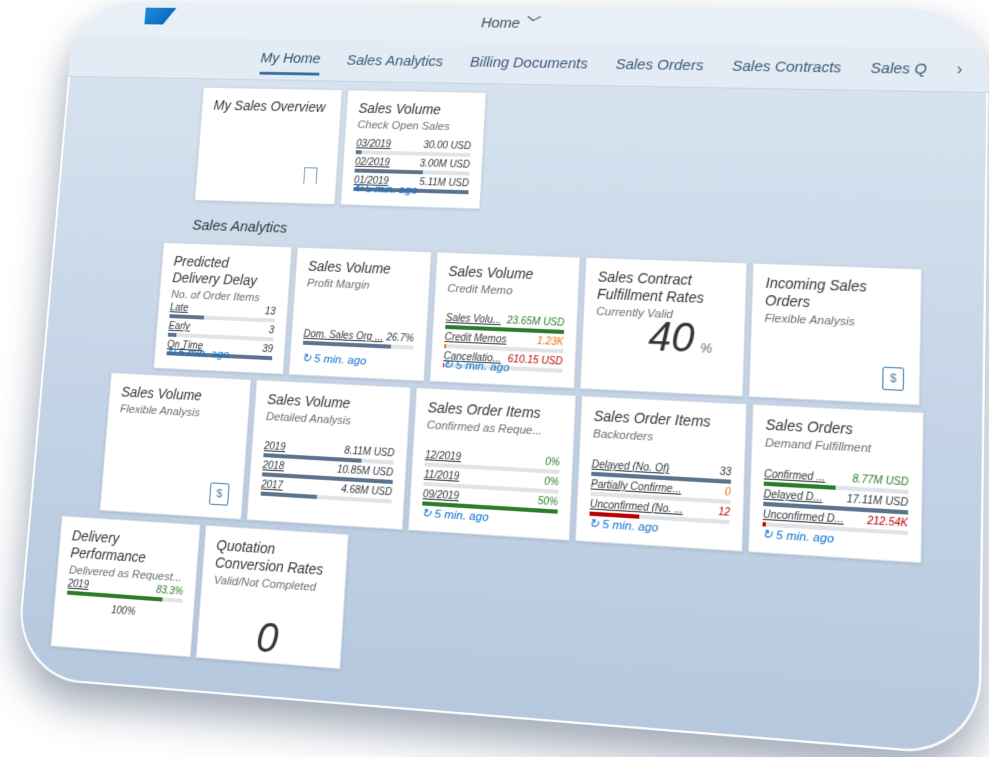  What do you see at coordinates (441, 496) in the screenshot?
I see `row-label: 09/2019` at bounding box center [441, 496].